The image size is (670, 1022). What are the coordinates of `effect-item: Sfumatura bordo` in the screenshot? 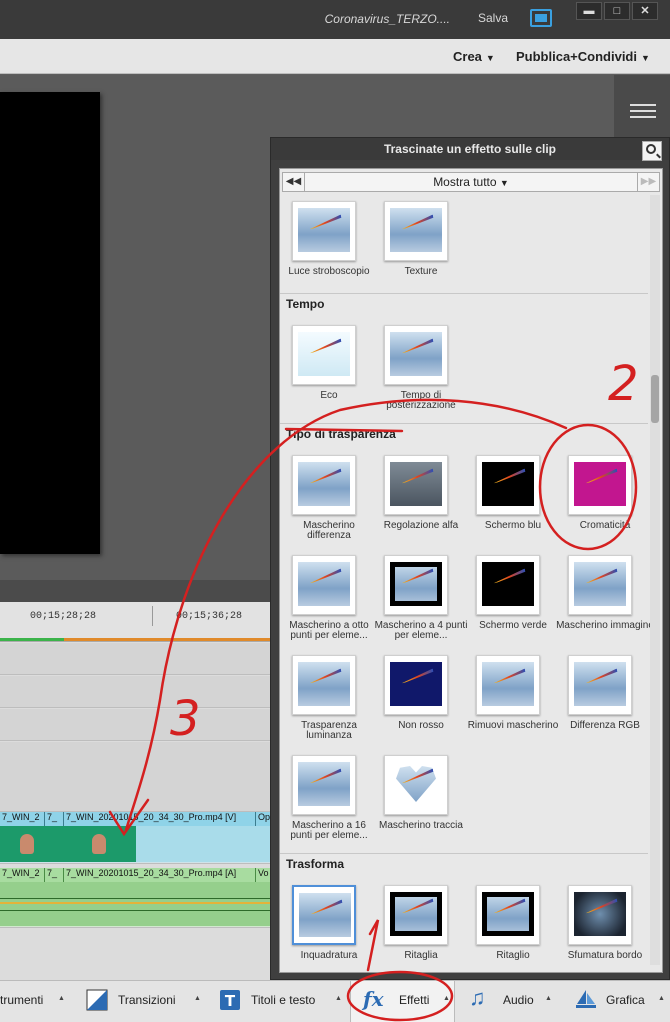 It's located at (605, 933).